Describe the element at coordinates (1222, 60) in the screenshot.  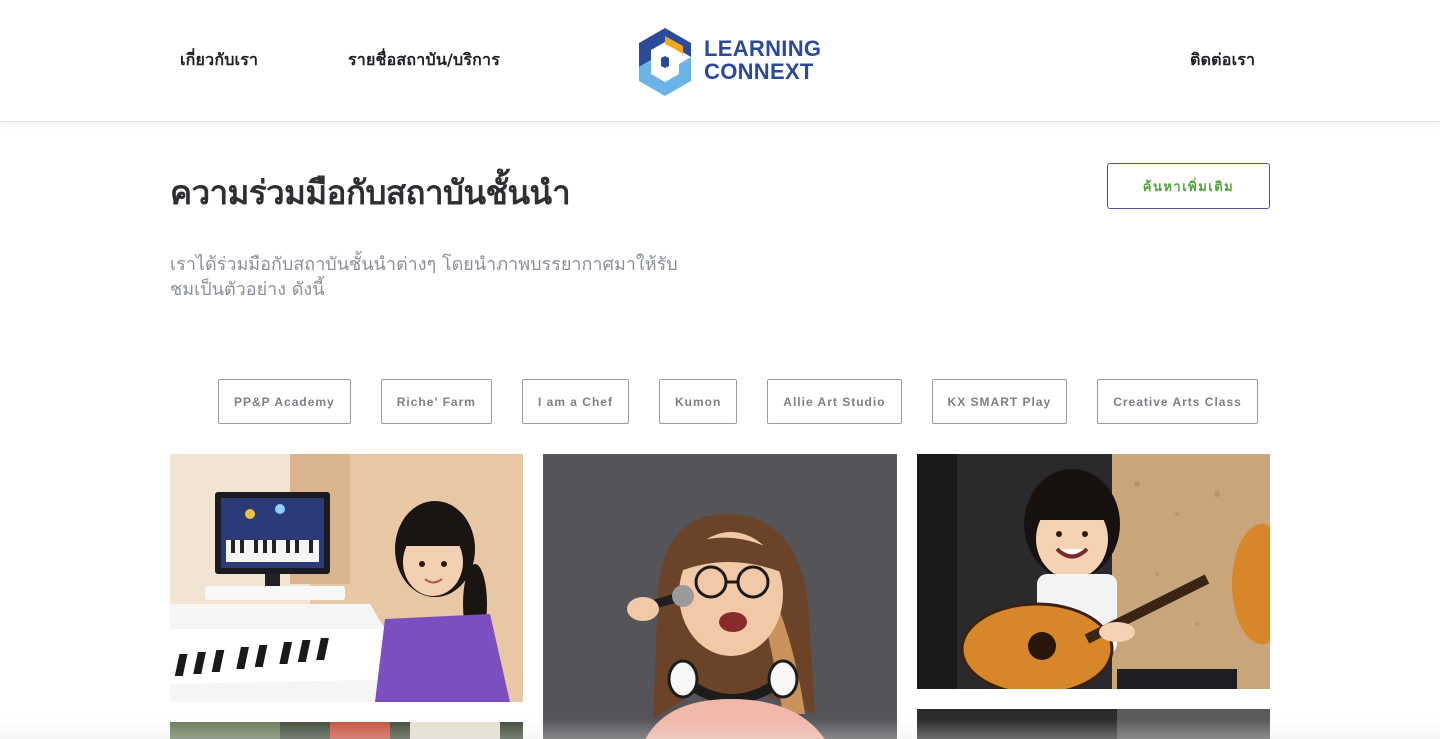
I see `nav-contact-link: ติดต่อเรา` at that location.